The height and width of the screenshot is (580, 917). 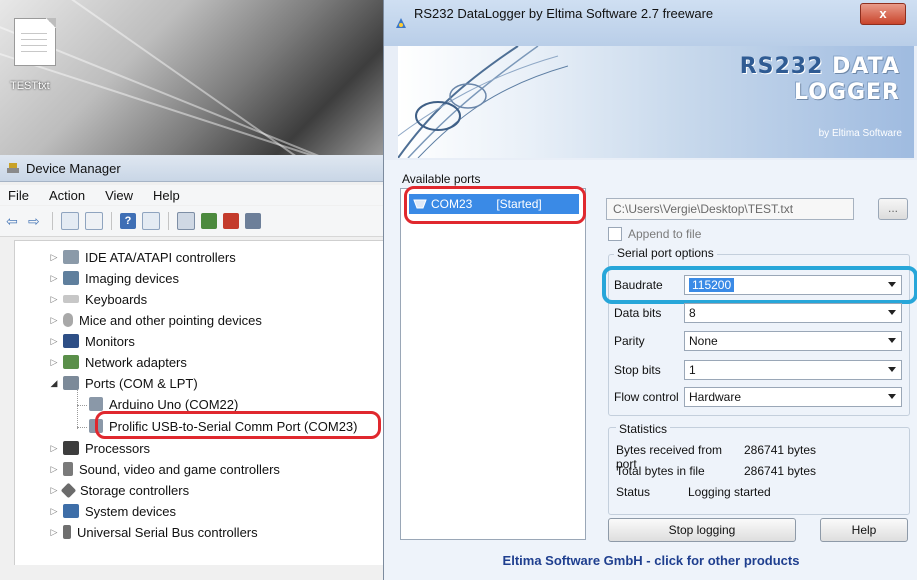 What do you see at coordinates (94, 221) in the screenshot?
I see `properties-icon` at bounding box center [94, 221].